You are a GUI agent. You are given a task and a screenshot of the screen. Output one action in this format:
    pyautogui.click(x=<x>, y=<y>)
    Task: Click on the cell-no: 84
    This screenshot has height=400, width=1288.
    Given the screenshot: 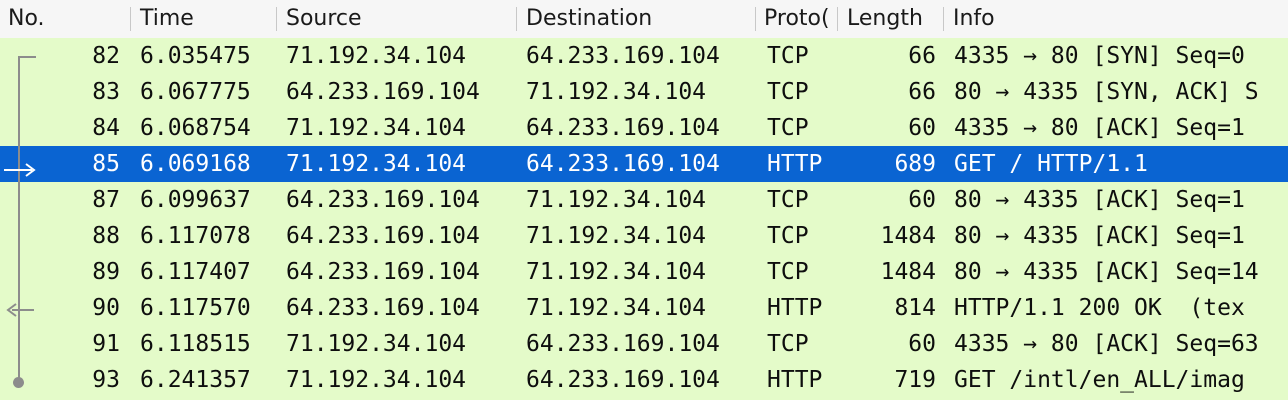 What is the action you would take?
    pyautogui.click(x=106, y=128)
    